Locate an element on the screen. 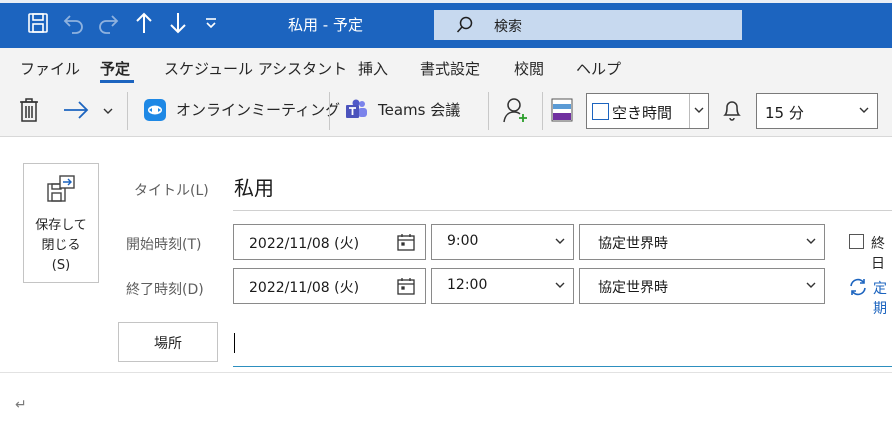 The width and height of the screenshot is (892, 433). location-button: 場所 is located at coordinates (168, 342).